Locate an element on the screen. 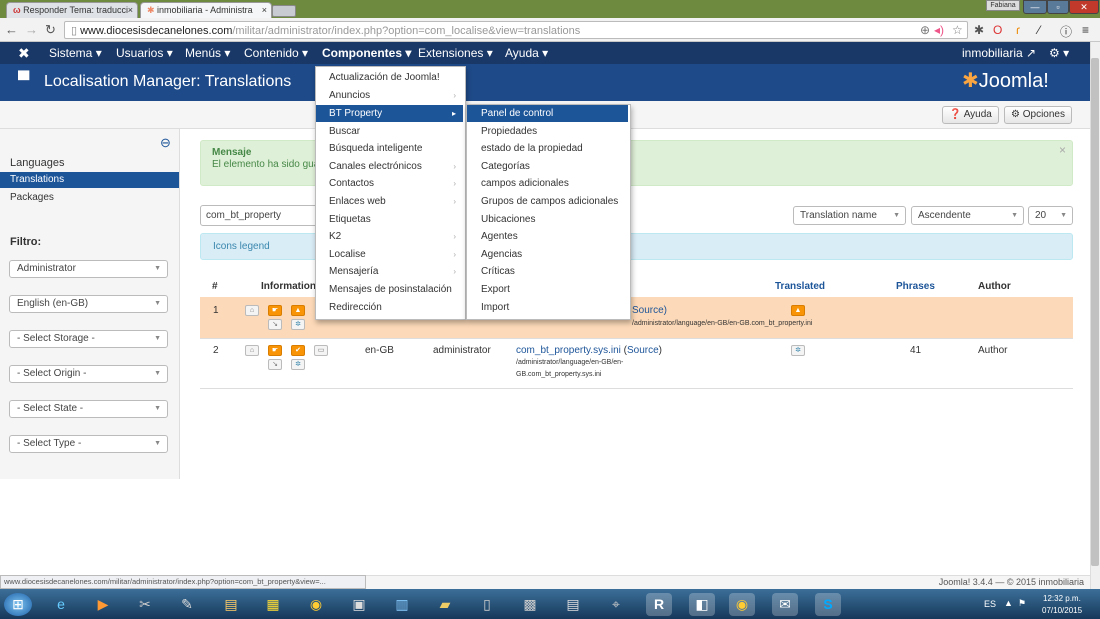 This screenshot has height=619, width=1100. calculator-icon: ▣ is located at coordinates (359, 604).